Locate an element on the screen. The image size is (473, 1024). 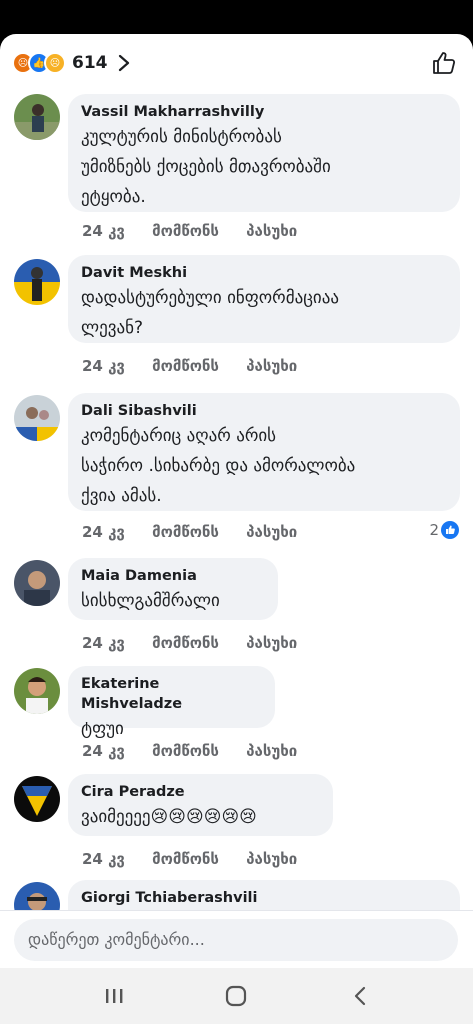
comment-text-line: დადასტურებული ინფორმაციაა is located at coordinates (210, 298).